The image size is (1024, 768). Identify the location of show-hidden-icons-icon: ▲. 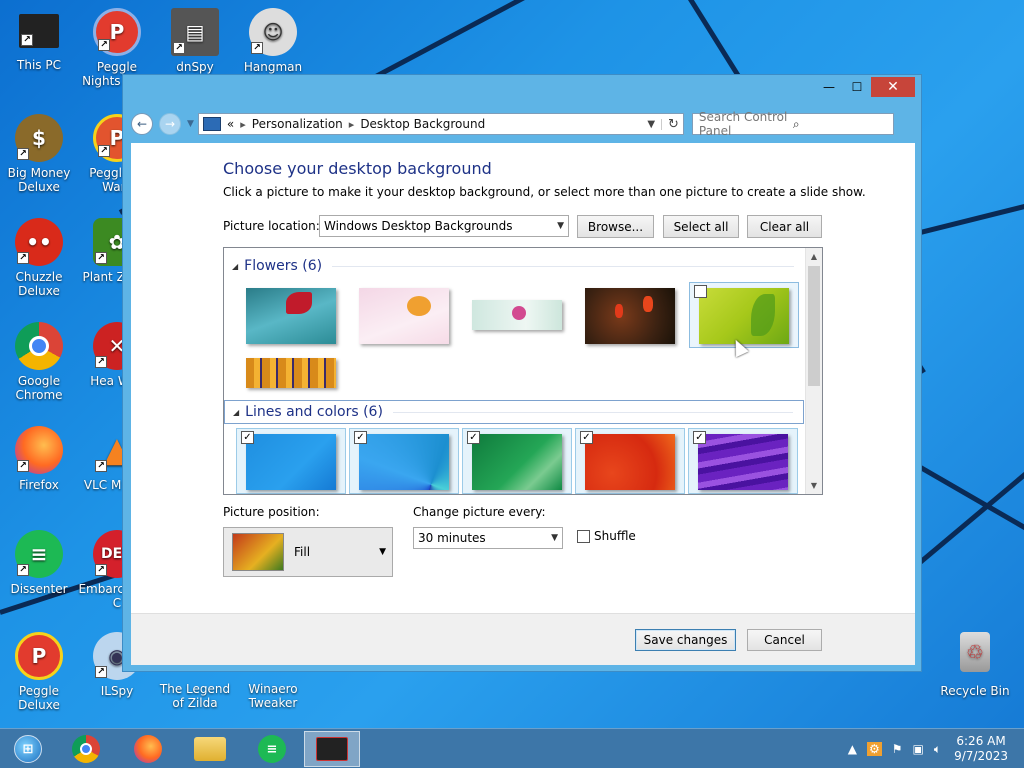
(852, 749).